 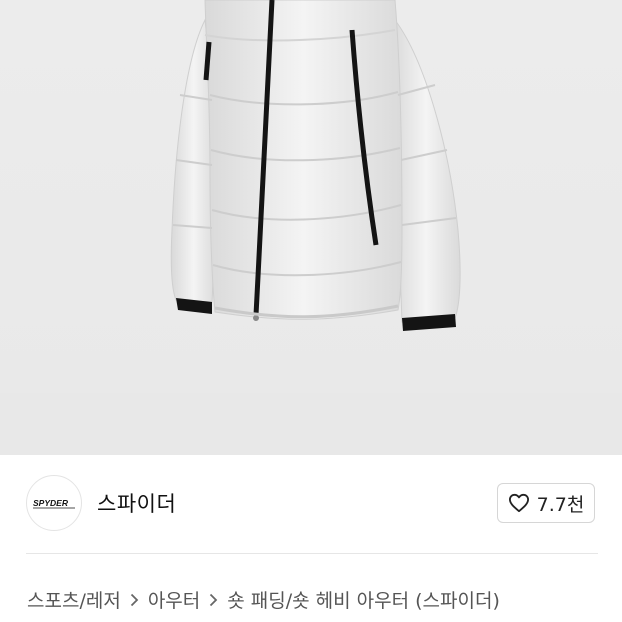 I want to click on breadcrumb-item-current: 숏 패딩/숏 헤비 아우터 (스파이더), so click(x=363, y=599).